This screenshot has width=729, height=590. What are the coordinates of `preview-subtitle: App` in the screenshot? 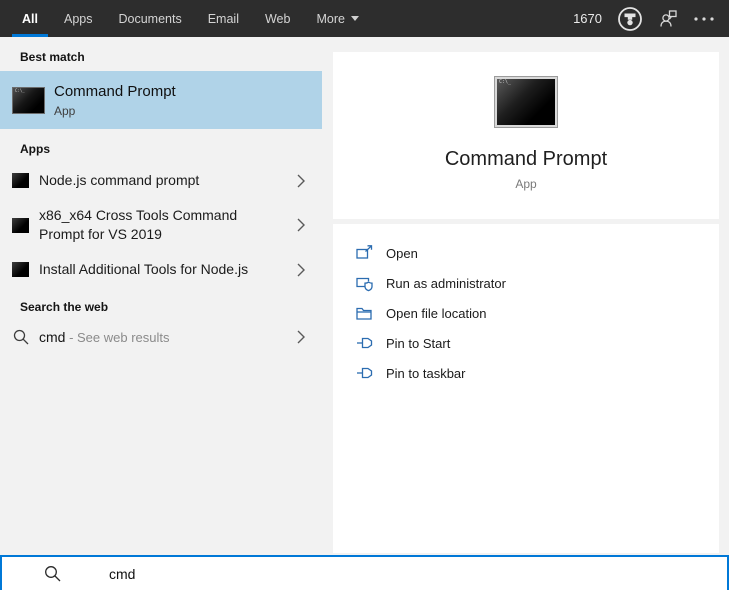 It's located at (526, 184).